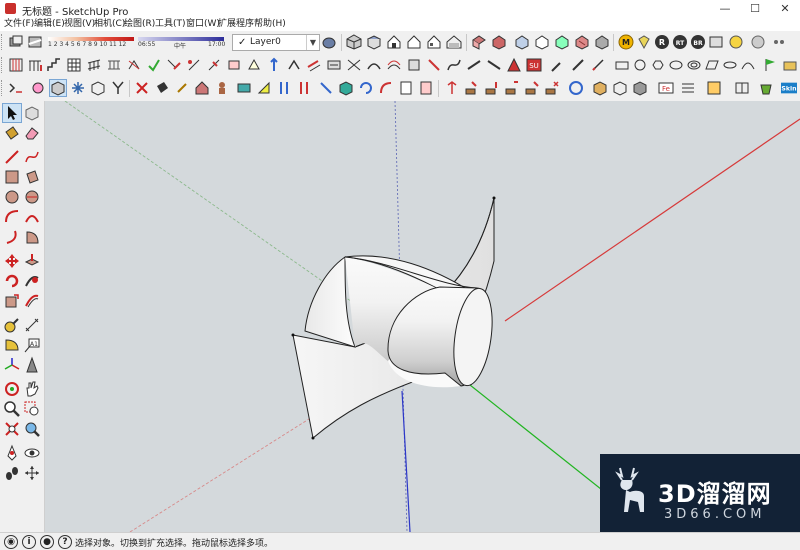 The width and height of the screenshot is (800, 550). Describe the element at coordinates (454, 65) in the screenshot. I see `bezier-icon` at that location.